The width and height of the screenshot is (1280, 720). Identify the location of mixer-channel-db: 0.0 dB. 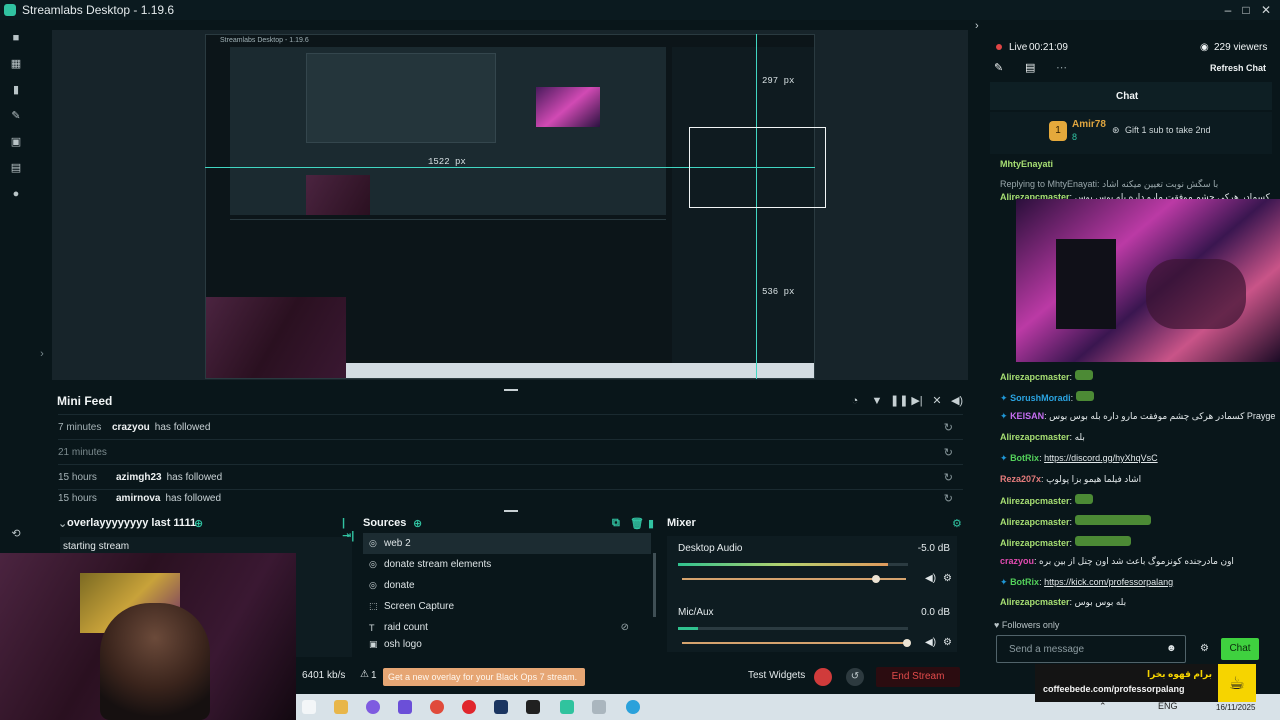
(935, 612).